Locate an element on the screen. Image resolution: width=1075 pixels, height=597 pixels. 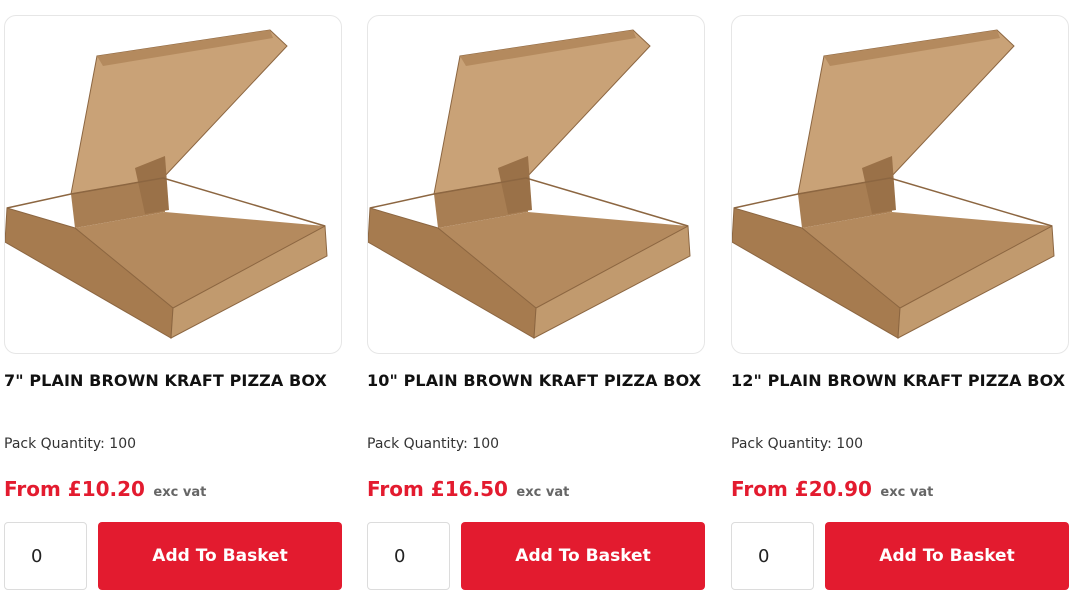
product-title: 7" PLAIN BROWN KRAFT PIZZA BOX is located at coordinates (165, 380).